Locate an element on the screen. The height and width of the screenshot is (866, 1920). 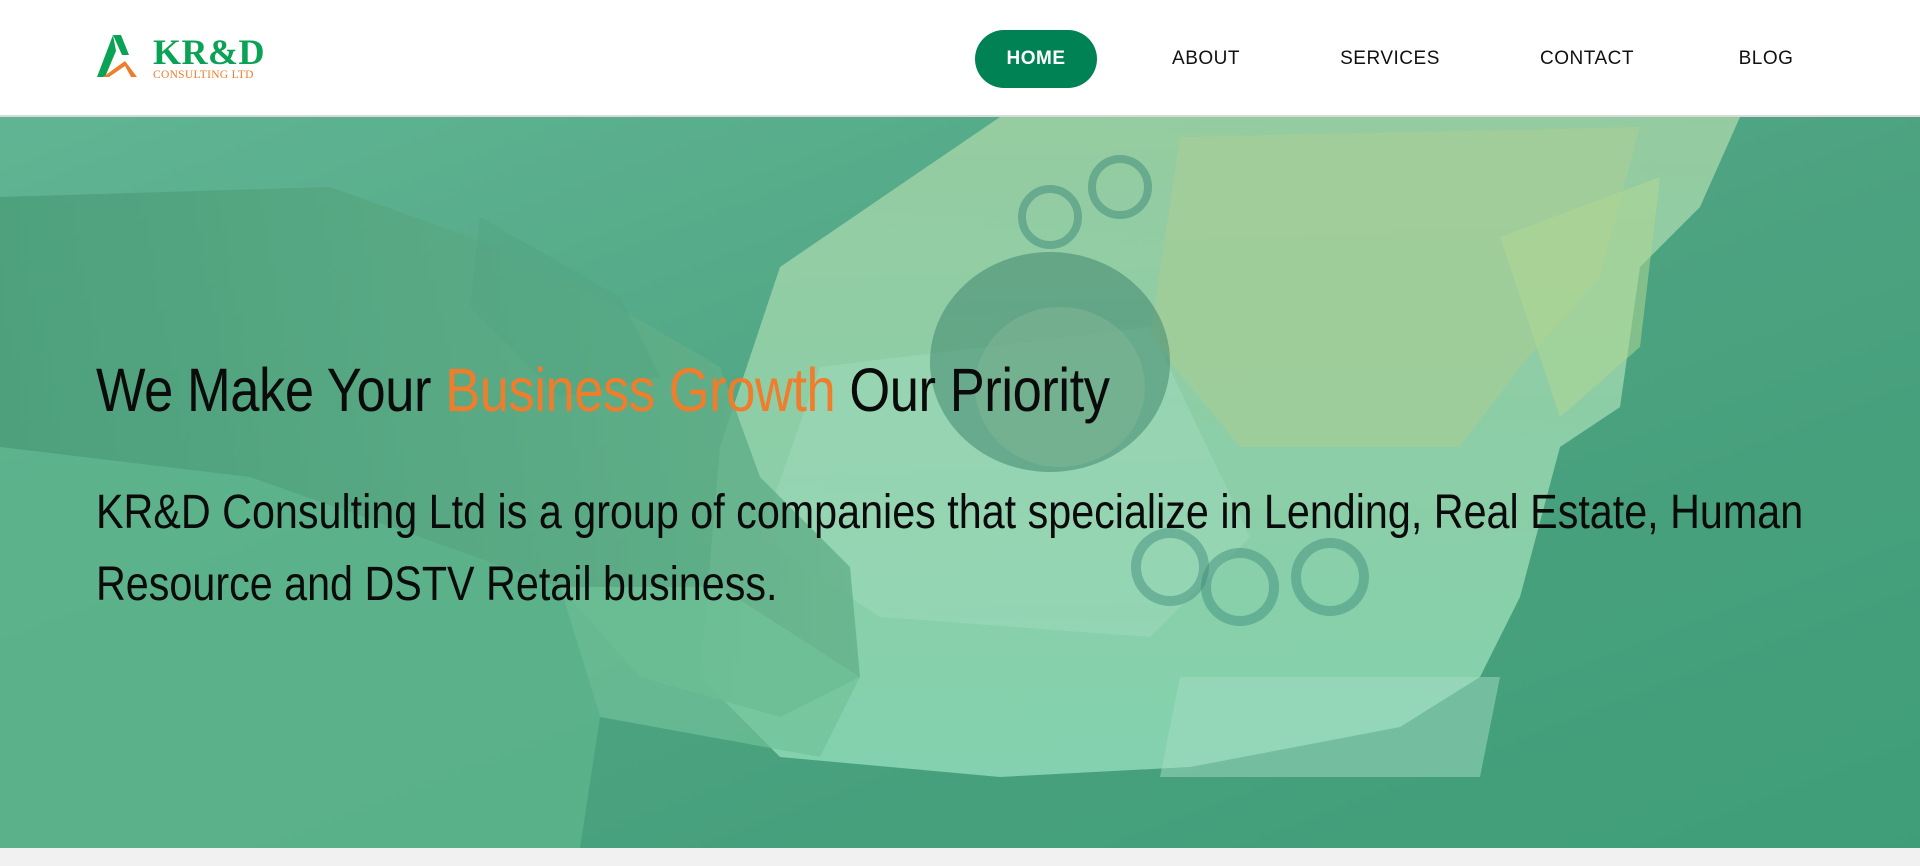
hero-title-end: Our Priority is located at coordinates (972, 390).